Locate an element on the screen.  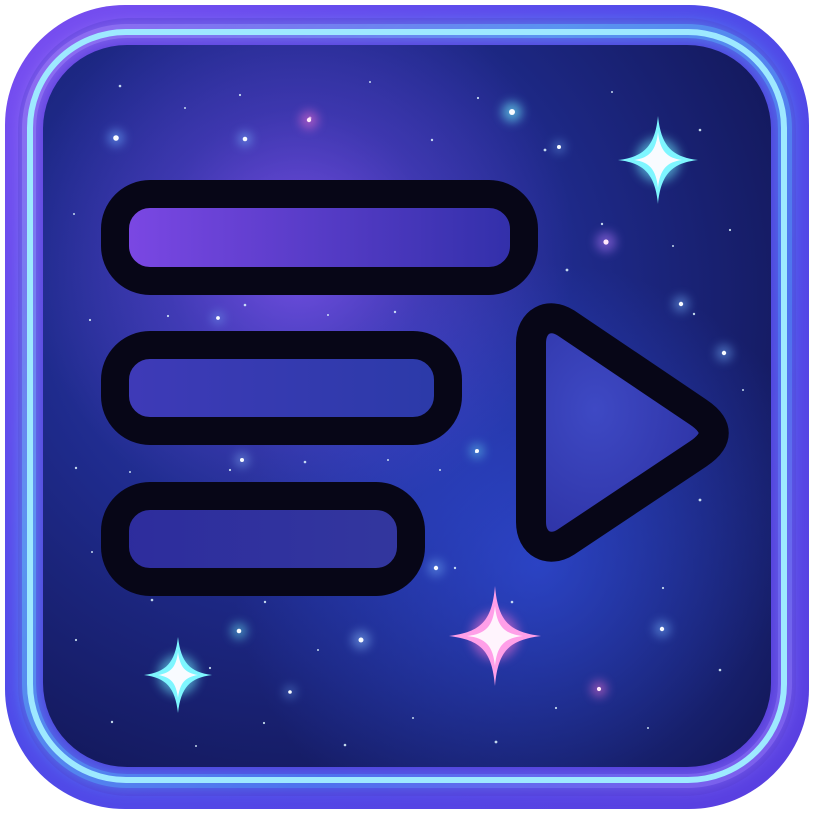
playlist-line-bottom is located at coordinates (263, 539).